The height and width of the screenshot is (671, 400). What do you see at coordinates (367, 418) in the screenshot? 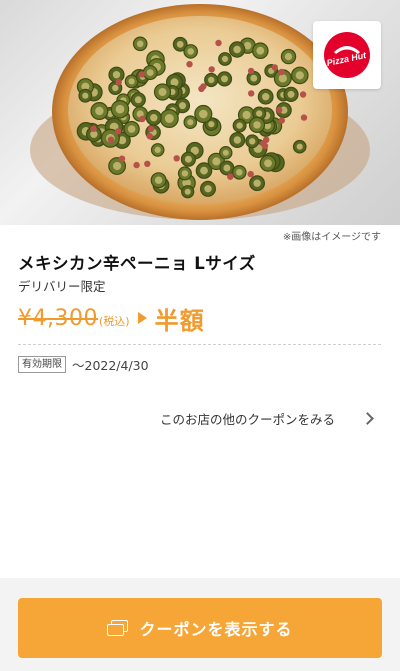
I see `chevron-right-icon` at bounding box center [367, 418].